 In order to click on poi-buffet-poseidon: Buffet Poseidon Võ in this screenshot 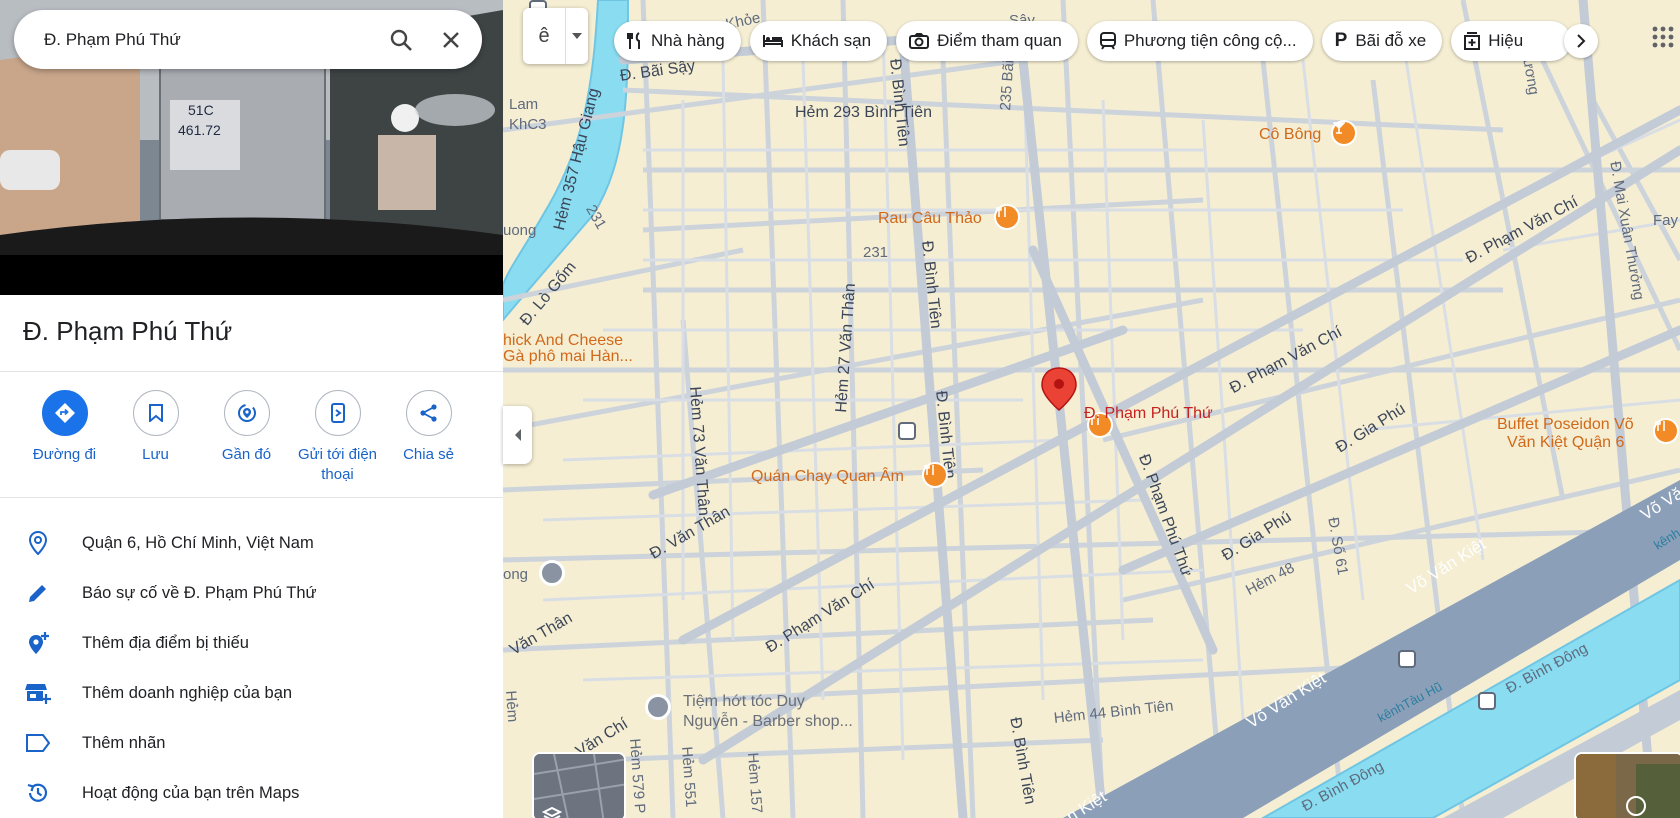, I will do `click(1565, 425)`.